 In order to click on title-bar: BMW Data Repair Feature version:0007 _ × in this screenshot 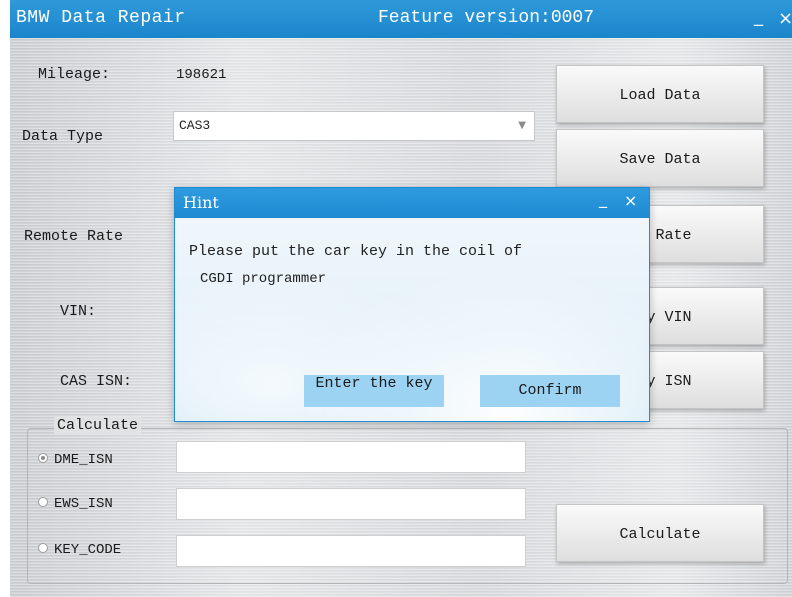, I will do `click(401, 19)`.